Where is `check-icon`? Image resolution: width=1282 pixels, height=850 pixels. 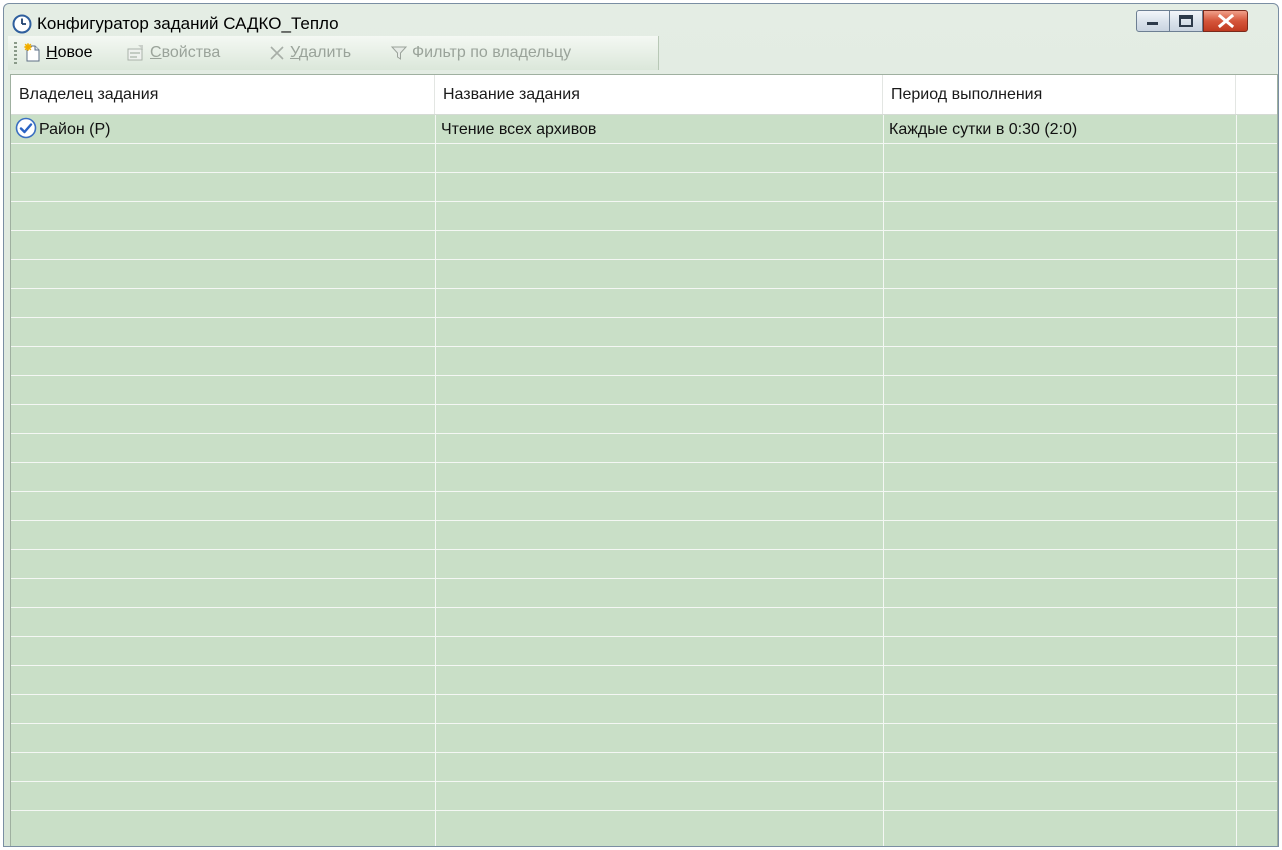 check-icon is located at coordinates (26, 128).